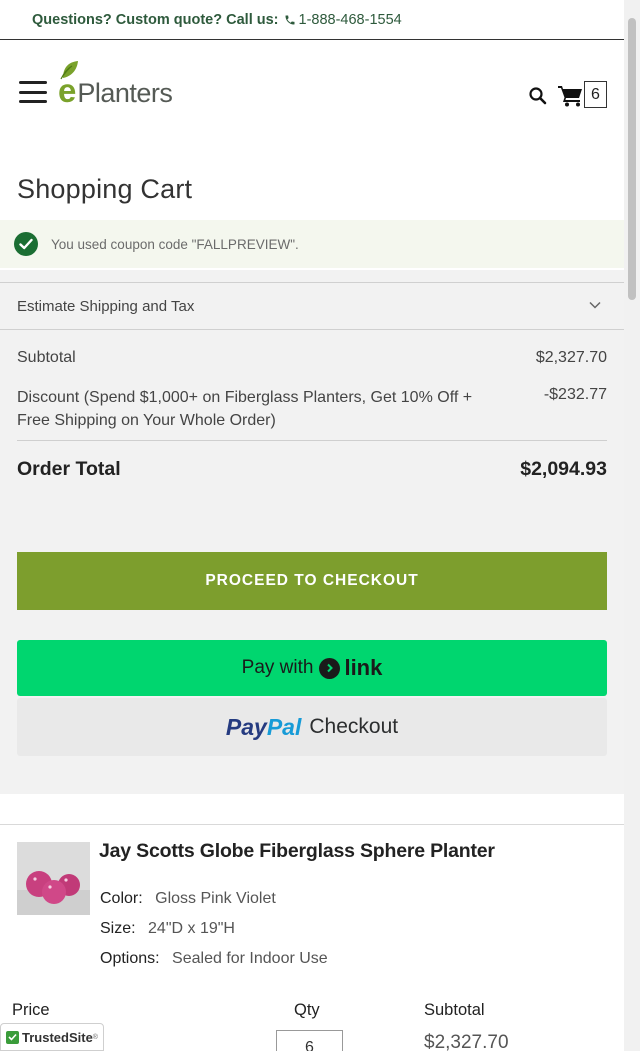 The width and height of the screenshot is (640, 1051). I want to click on page-title: Shopping Cart, so click(105, 189).